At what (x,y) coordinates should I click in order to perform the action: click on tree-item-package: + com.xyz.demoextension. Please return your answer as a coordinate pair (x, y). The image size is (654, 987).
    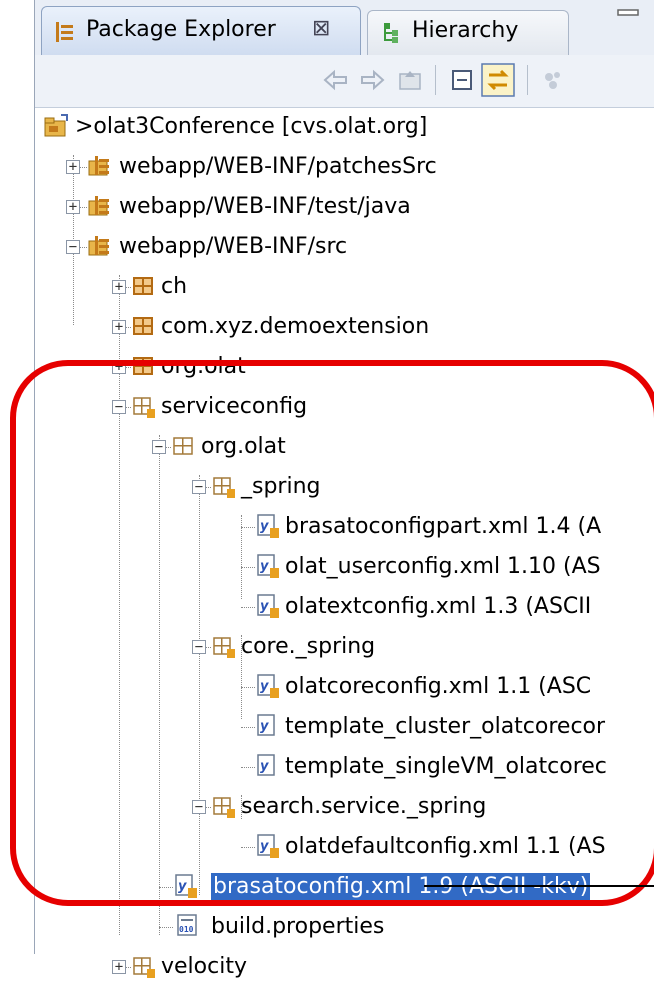
    Looking at the image, I should click on (344, 327).